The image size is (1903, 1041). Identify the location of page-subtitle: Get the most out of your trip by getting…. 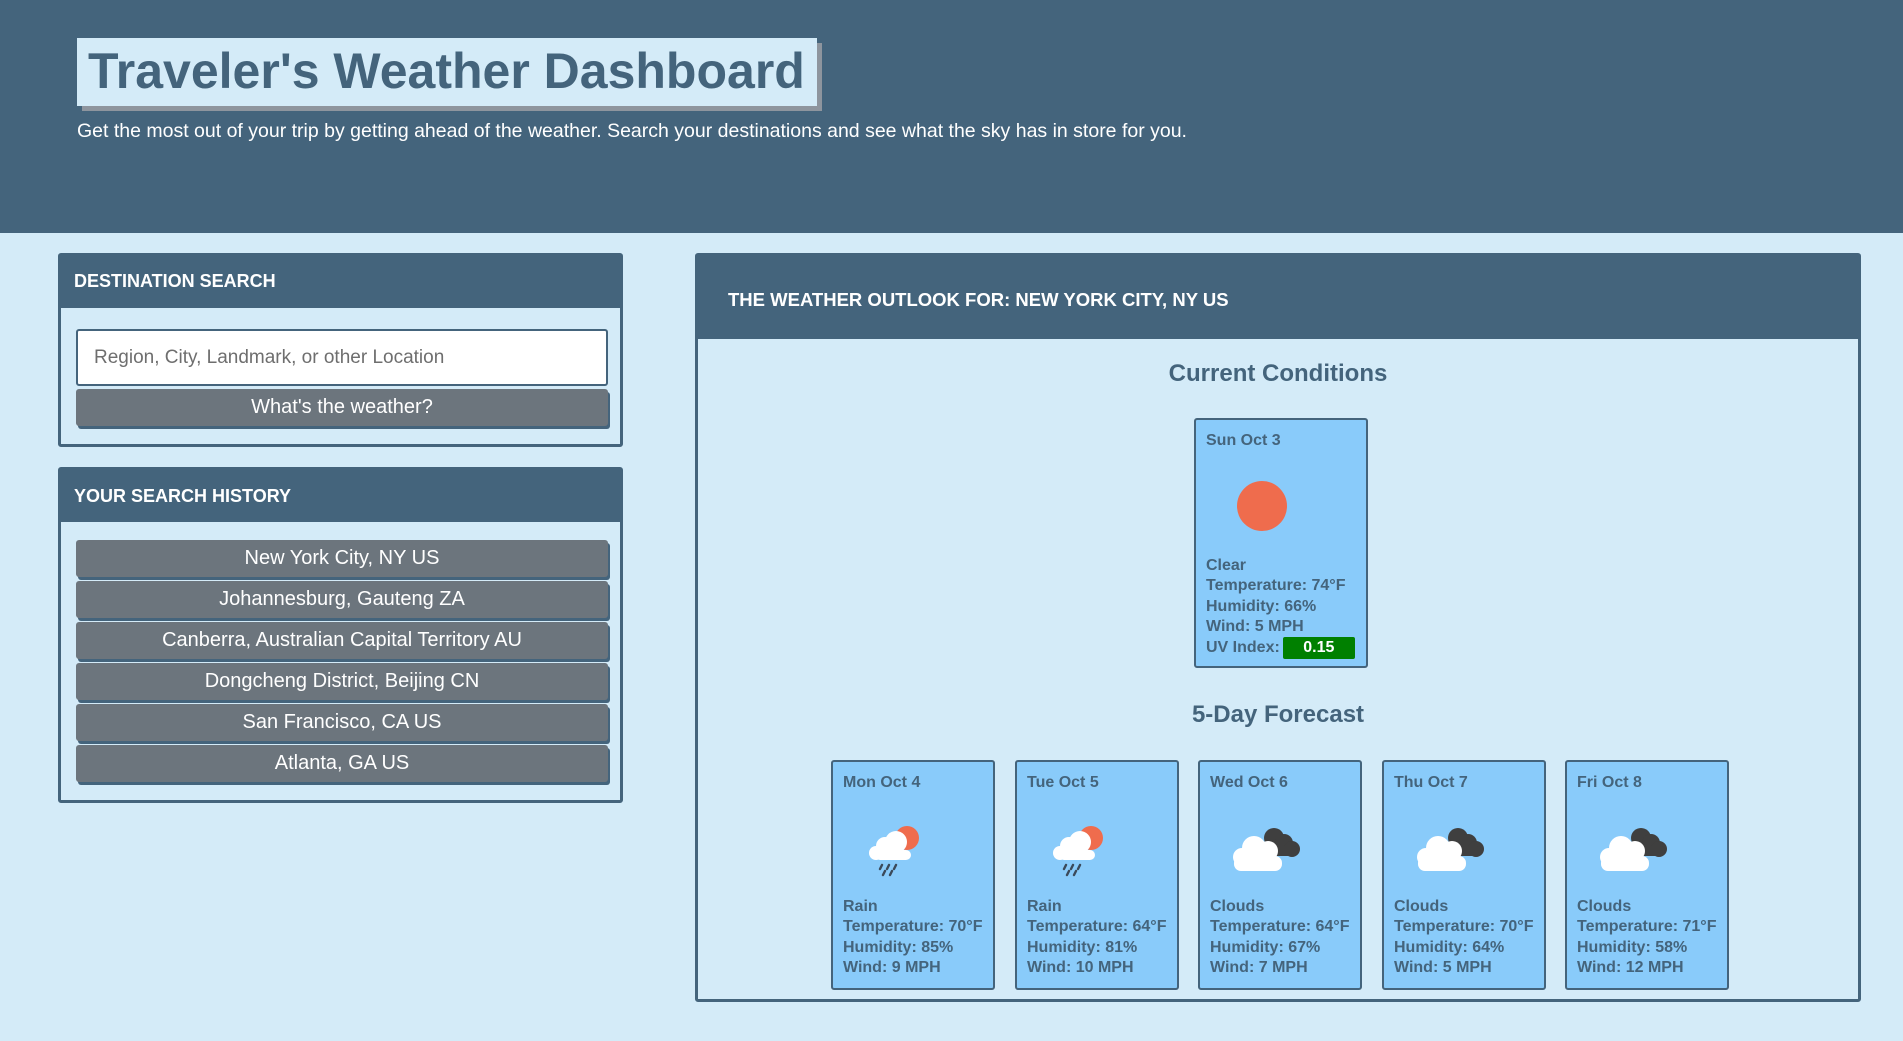
(632, 131).